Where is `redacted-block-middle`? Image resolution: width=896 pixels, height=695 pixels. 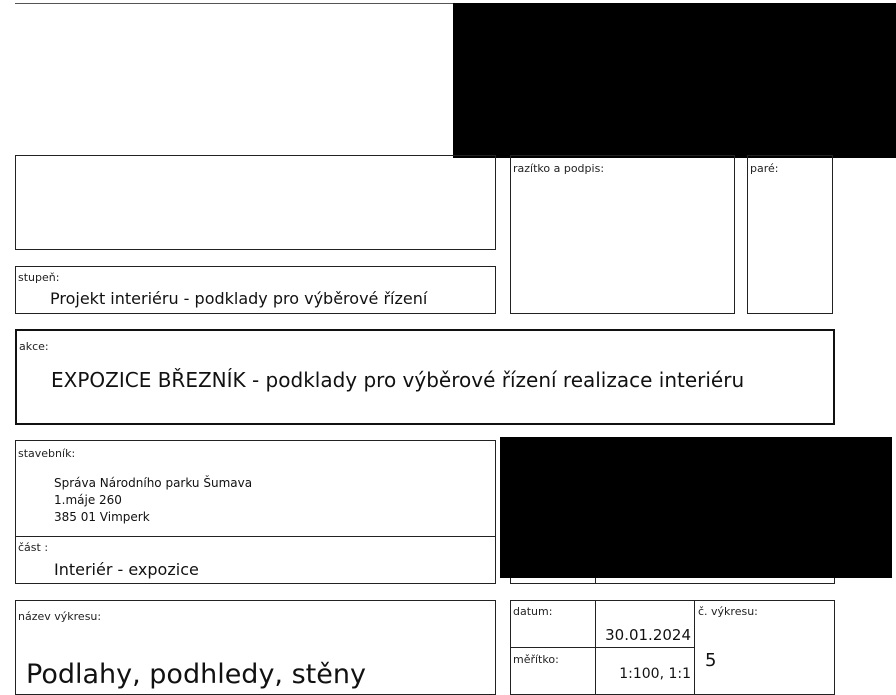
redacted-block-middle is located at coordinates (696, 507).